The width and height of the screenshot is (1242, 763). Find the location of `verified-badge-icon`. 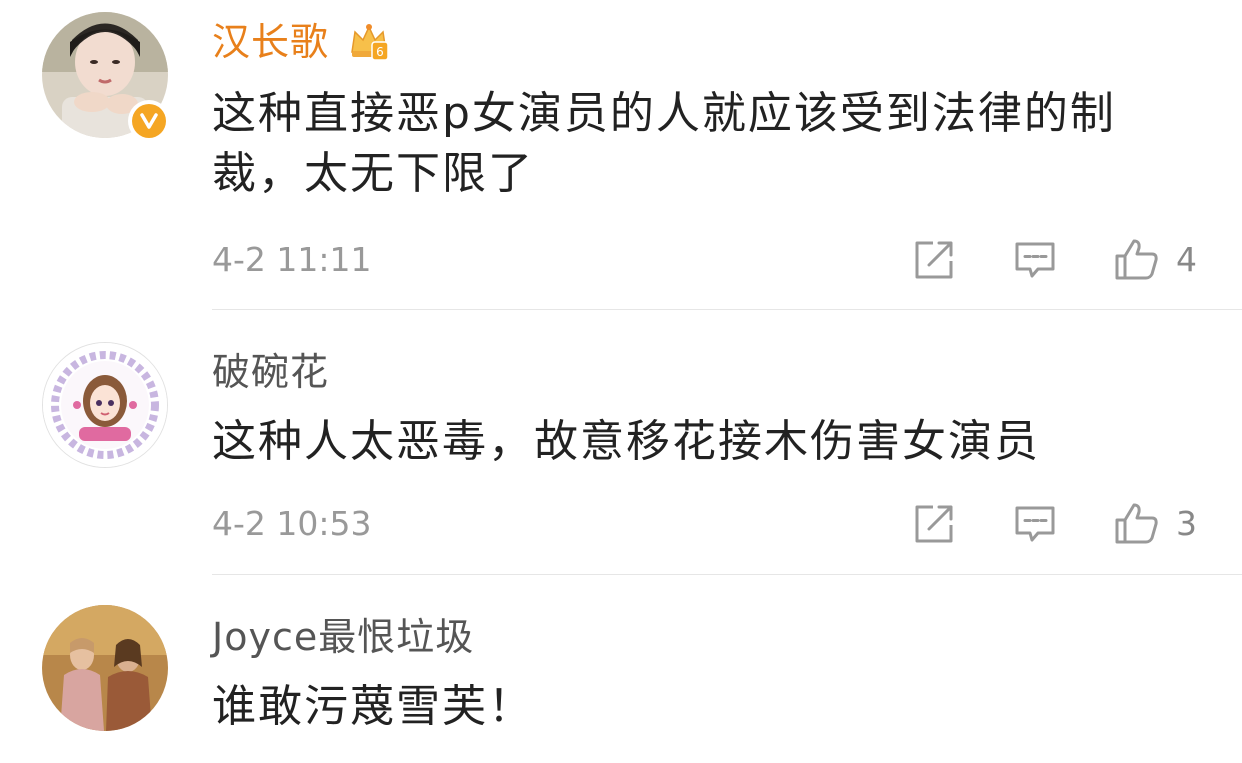

verified-badge-icon is located at coordinates (149, 121).